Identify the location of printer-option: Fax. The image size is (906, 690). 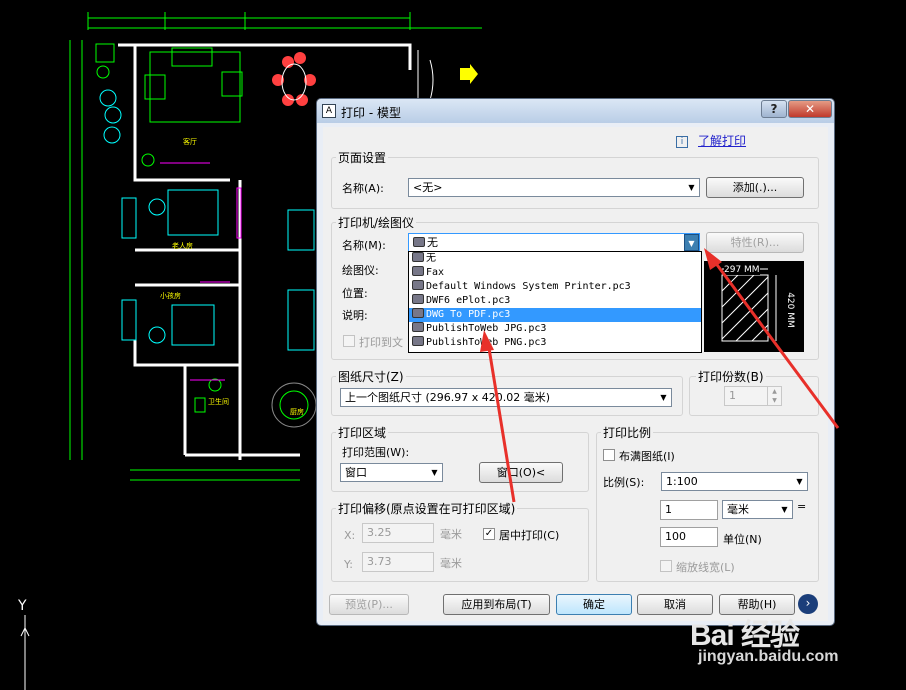
(555, 273).